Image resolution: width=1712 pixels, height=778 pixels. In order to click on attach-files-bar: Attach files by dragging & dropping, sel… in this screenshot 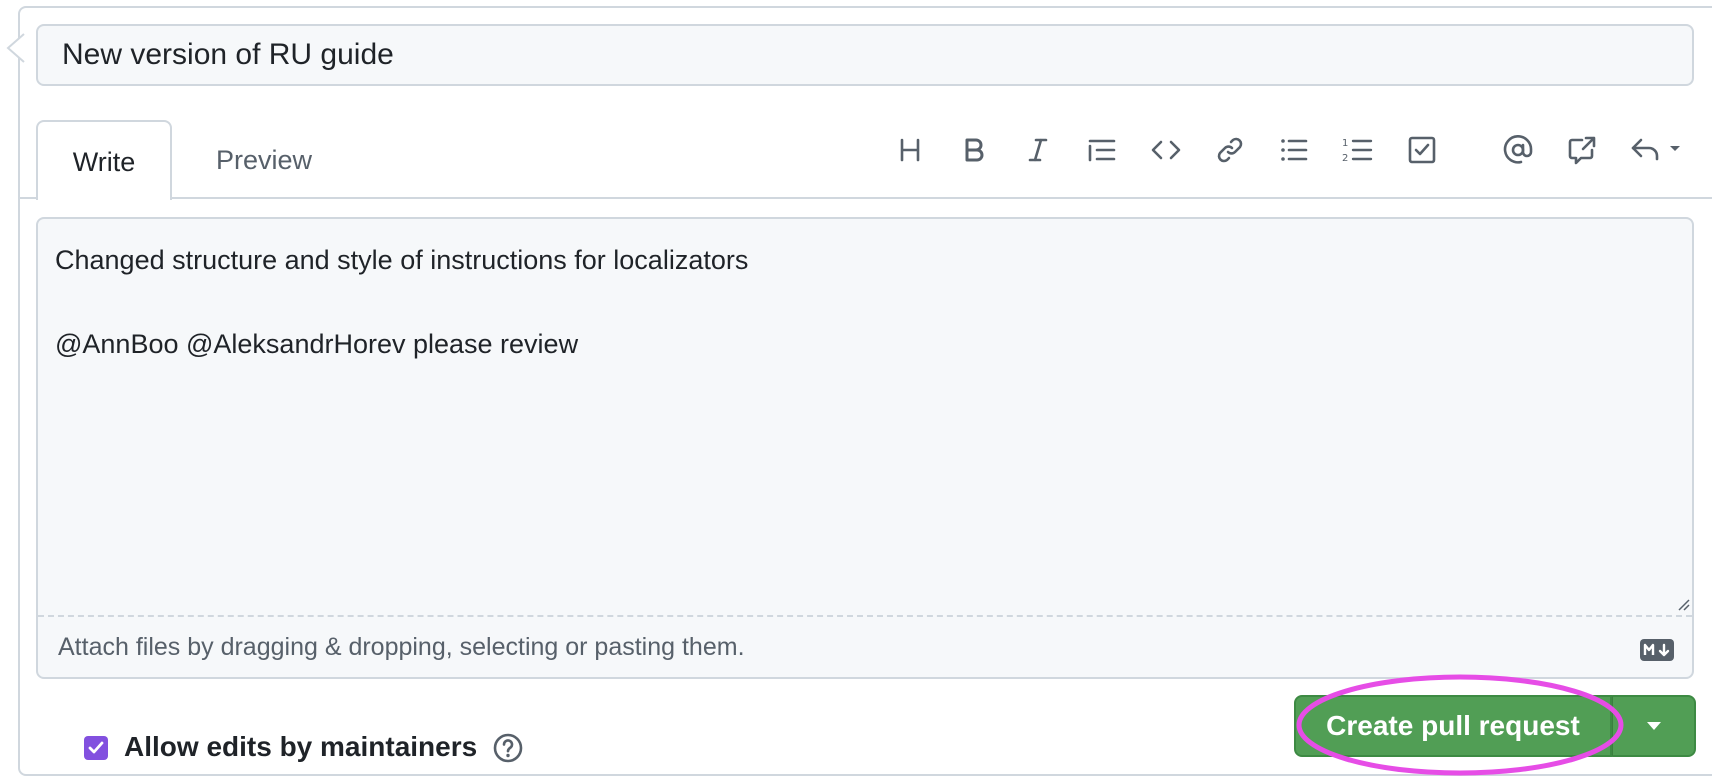, I will do `click(865, 646)`.